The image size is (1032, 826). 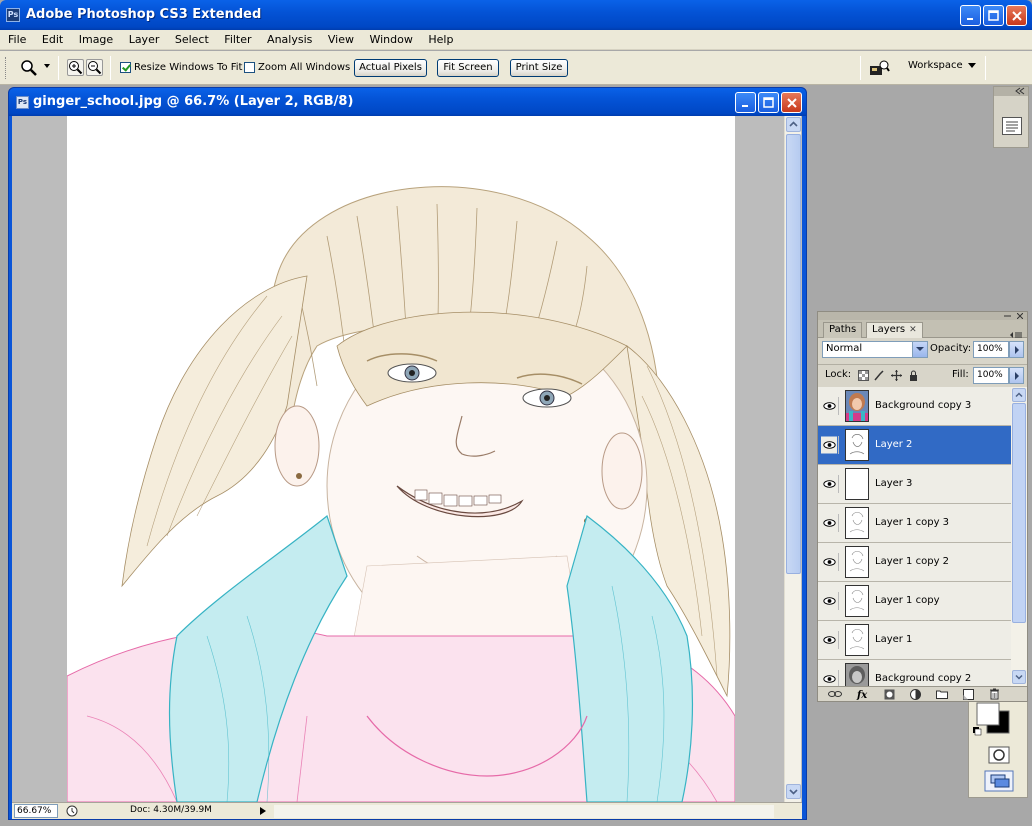 I want to click on panel-menu-icon, so click(x=1016, y=335).